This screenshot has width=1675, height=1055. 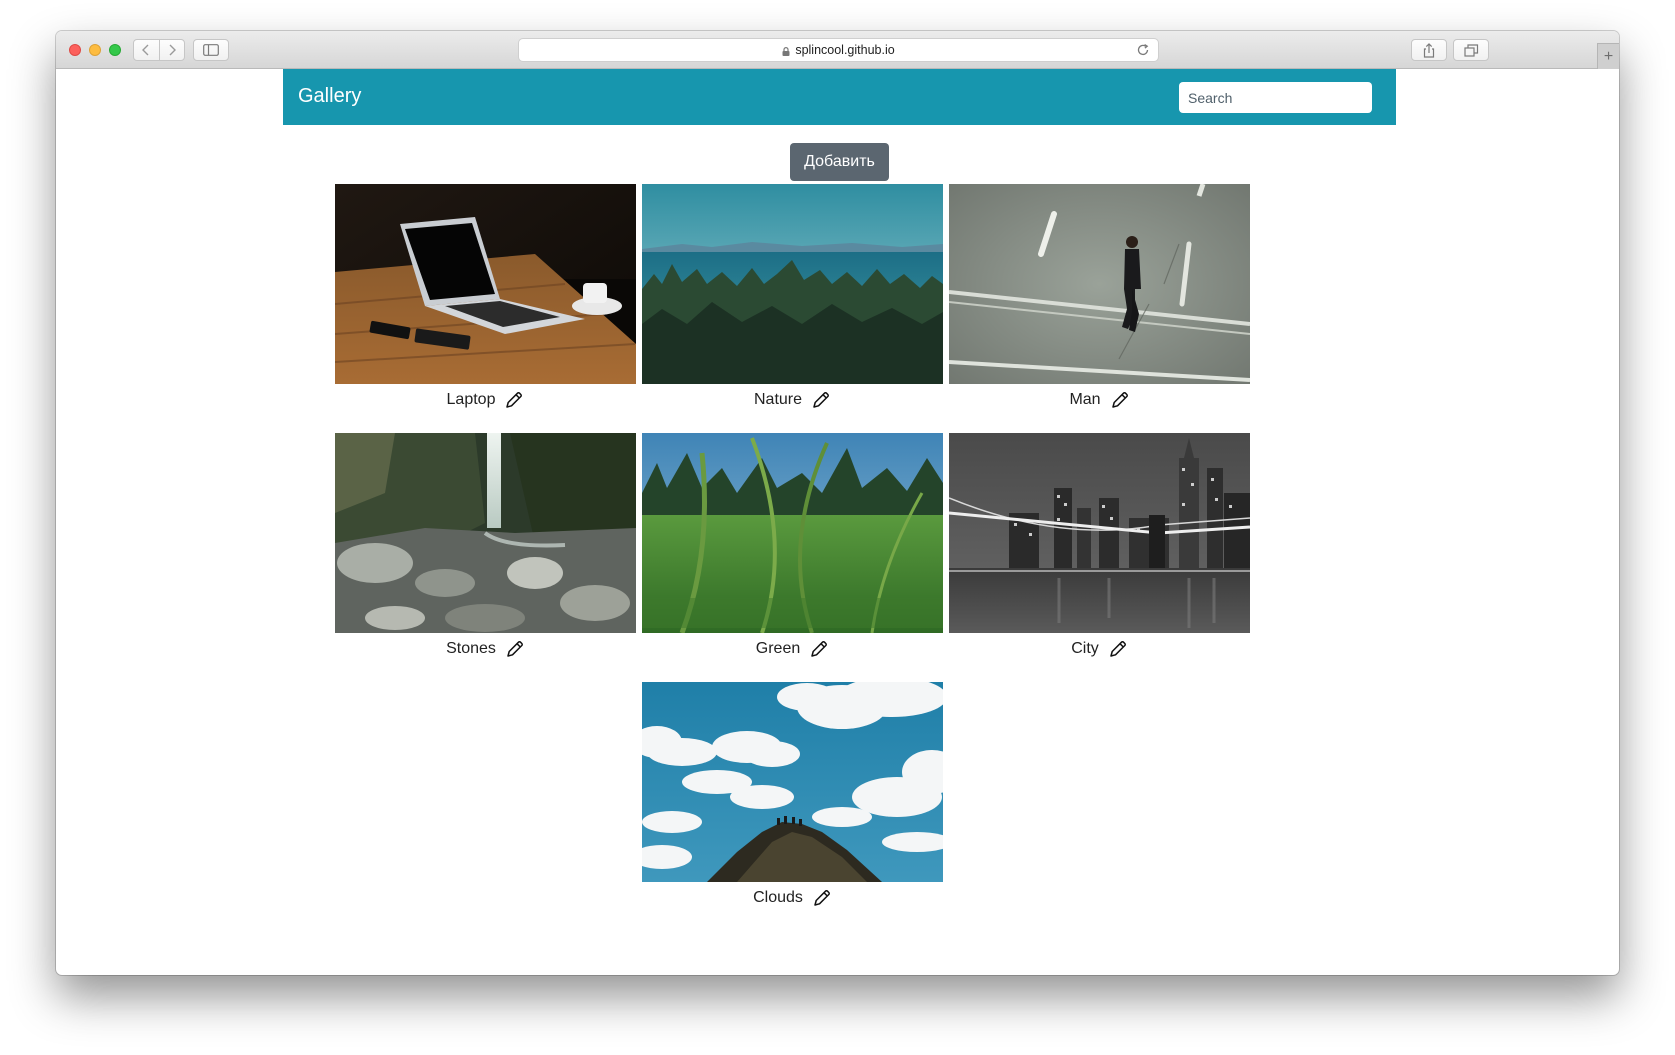 I want to click on forward-icon, so click(x=171, y=50).